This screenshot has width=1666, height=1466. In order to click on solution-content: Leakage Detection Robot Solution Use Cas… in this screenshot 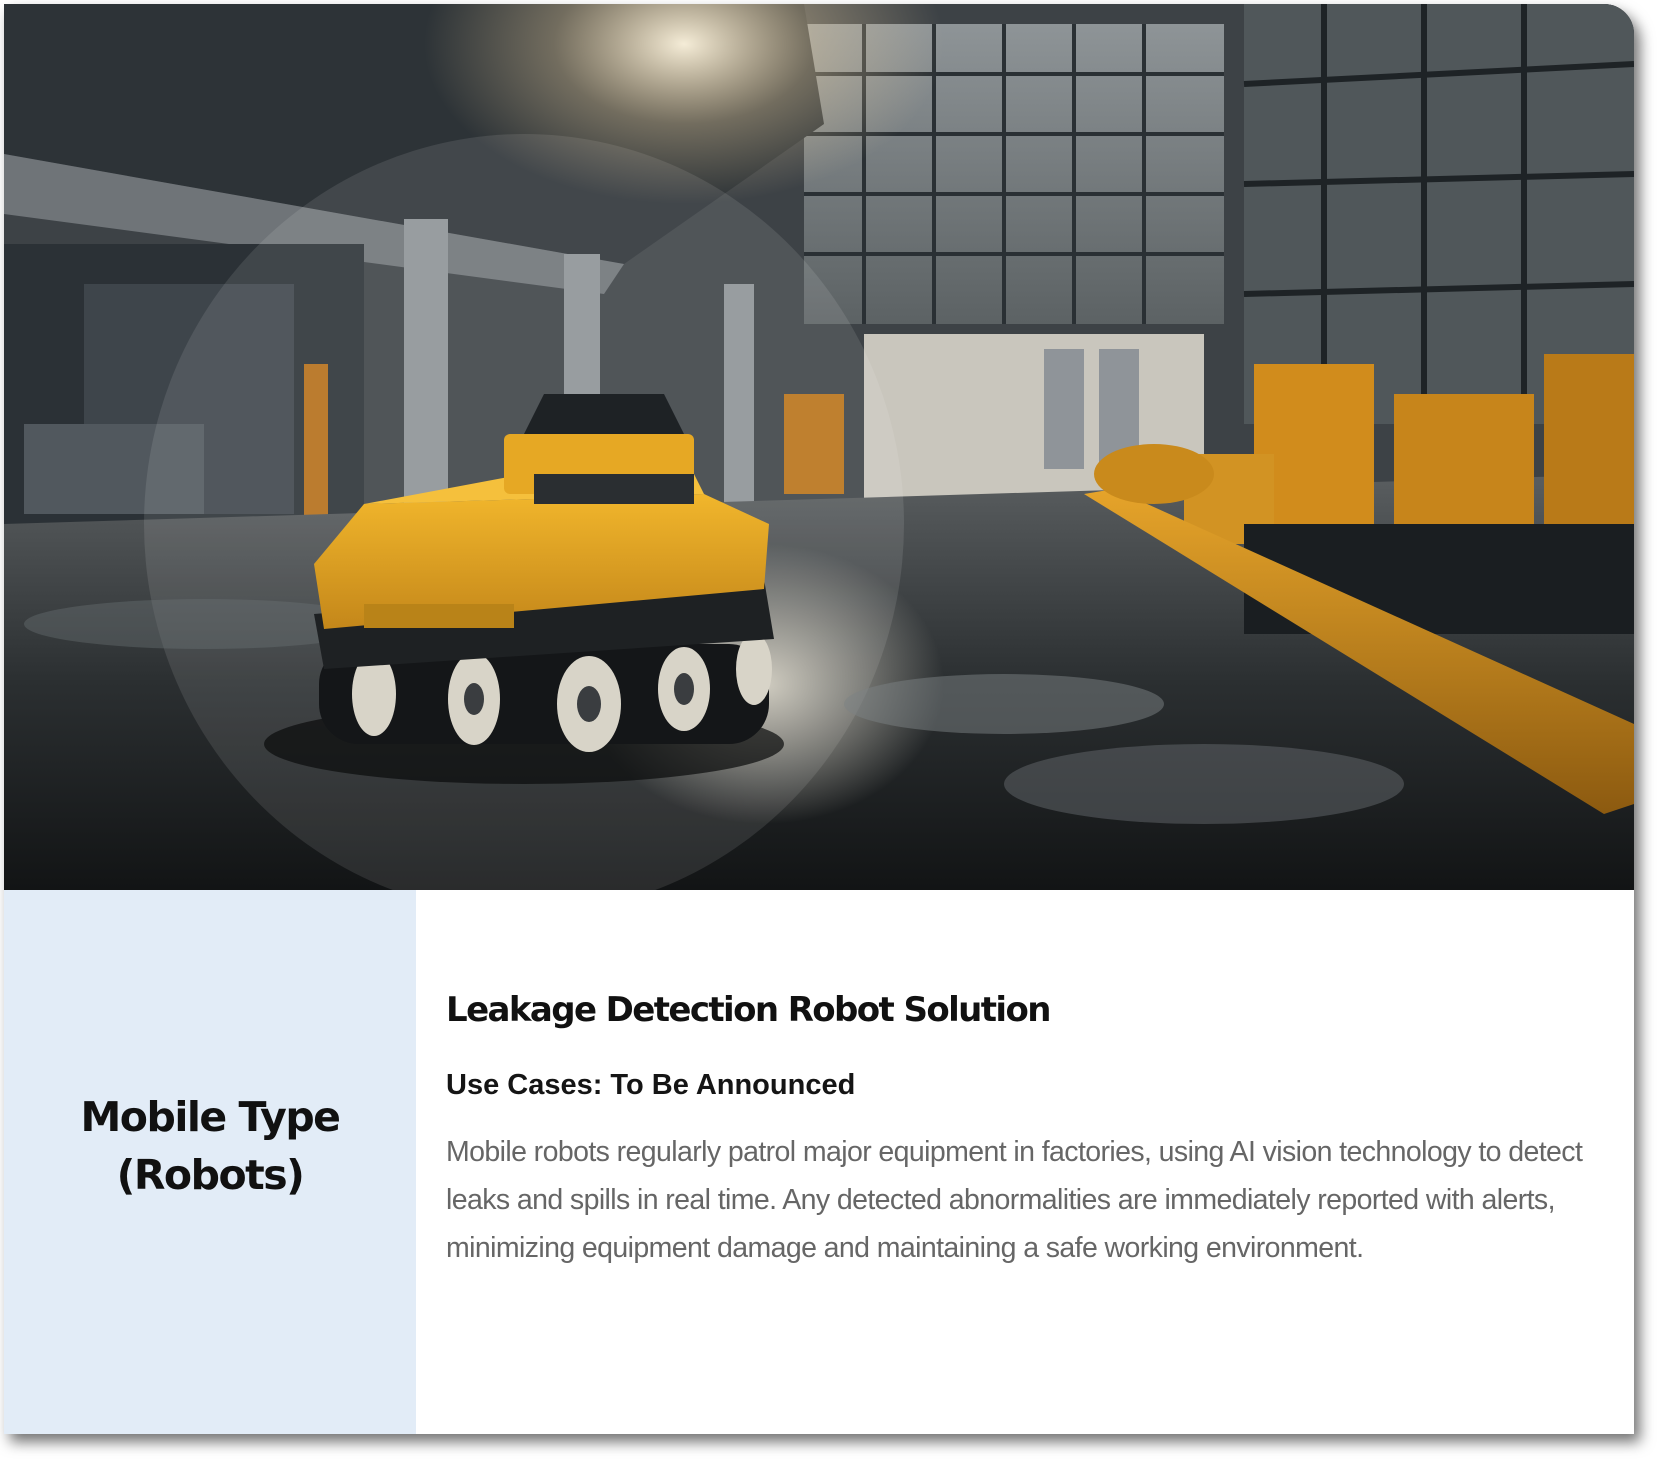, I will do `click(1021, 1131)`.